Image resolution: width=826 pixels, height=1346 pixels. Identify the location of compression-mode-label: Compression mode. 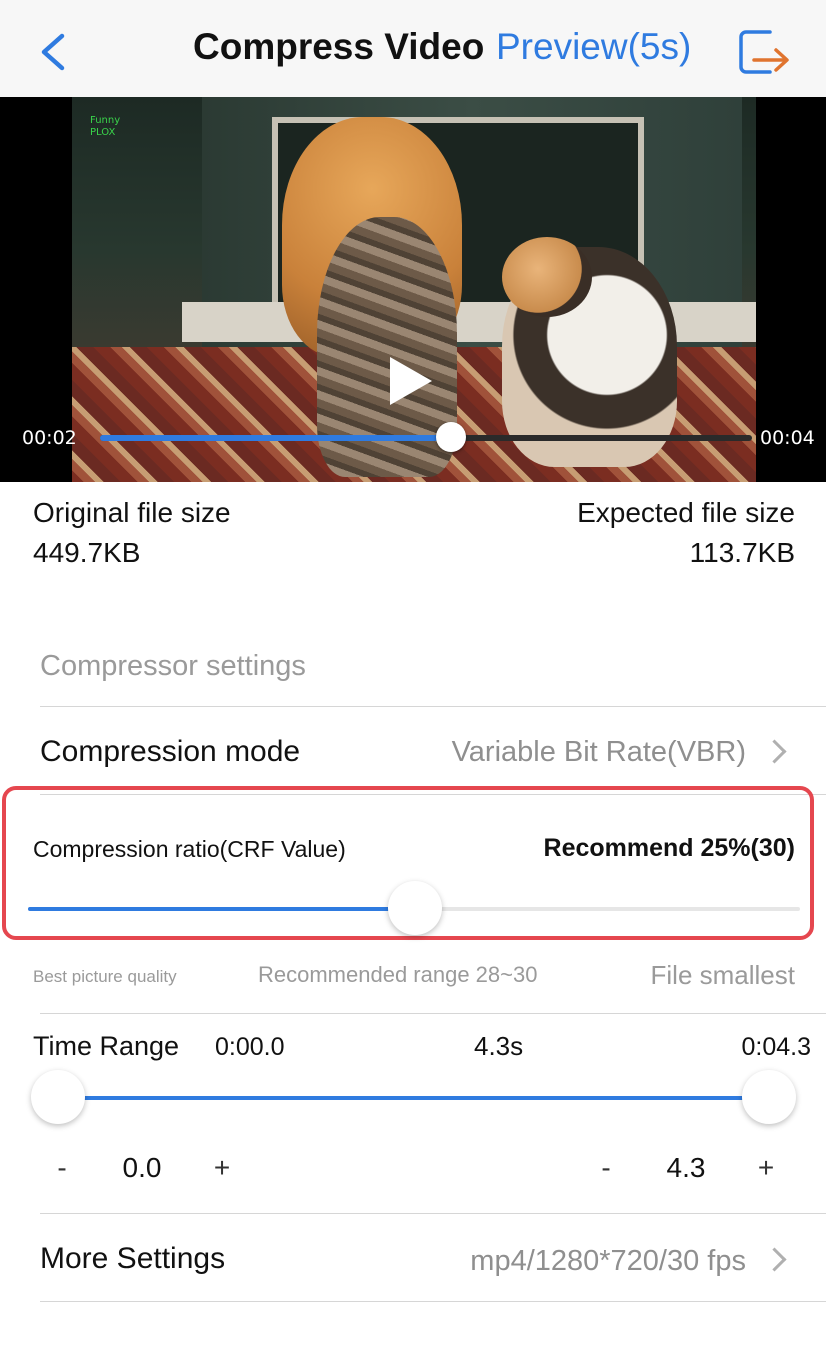
(170, 751).